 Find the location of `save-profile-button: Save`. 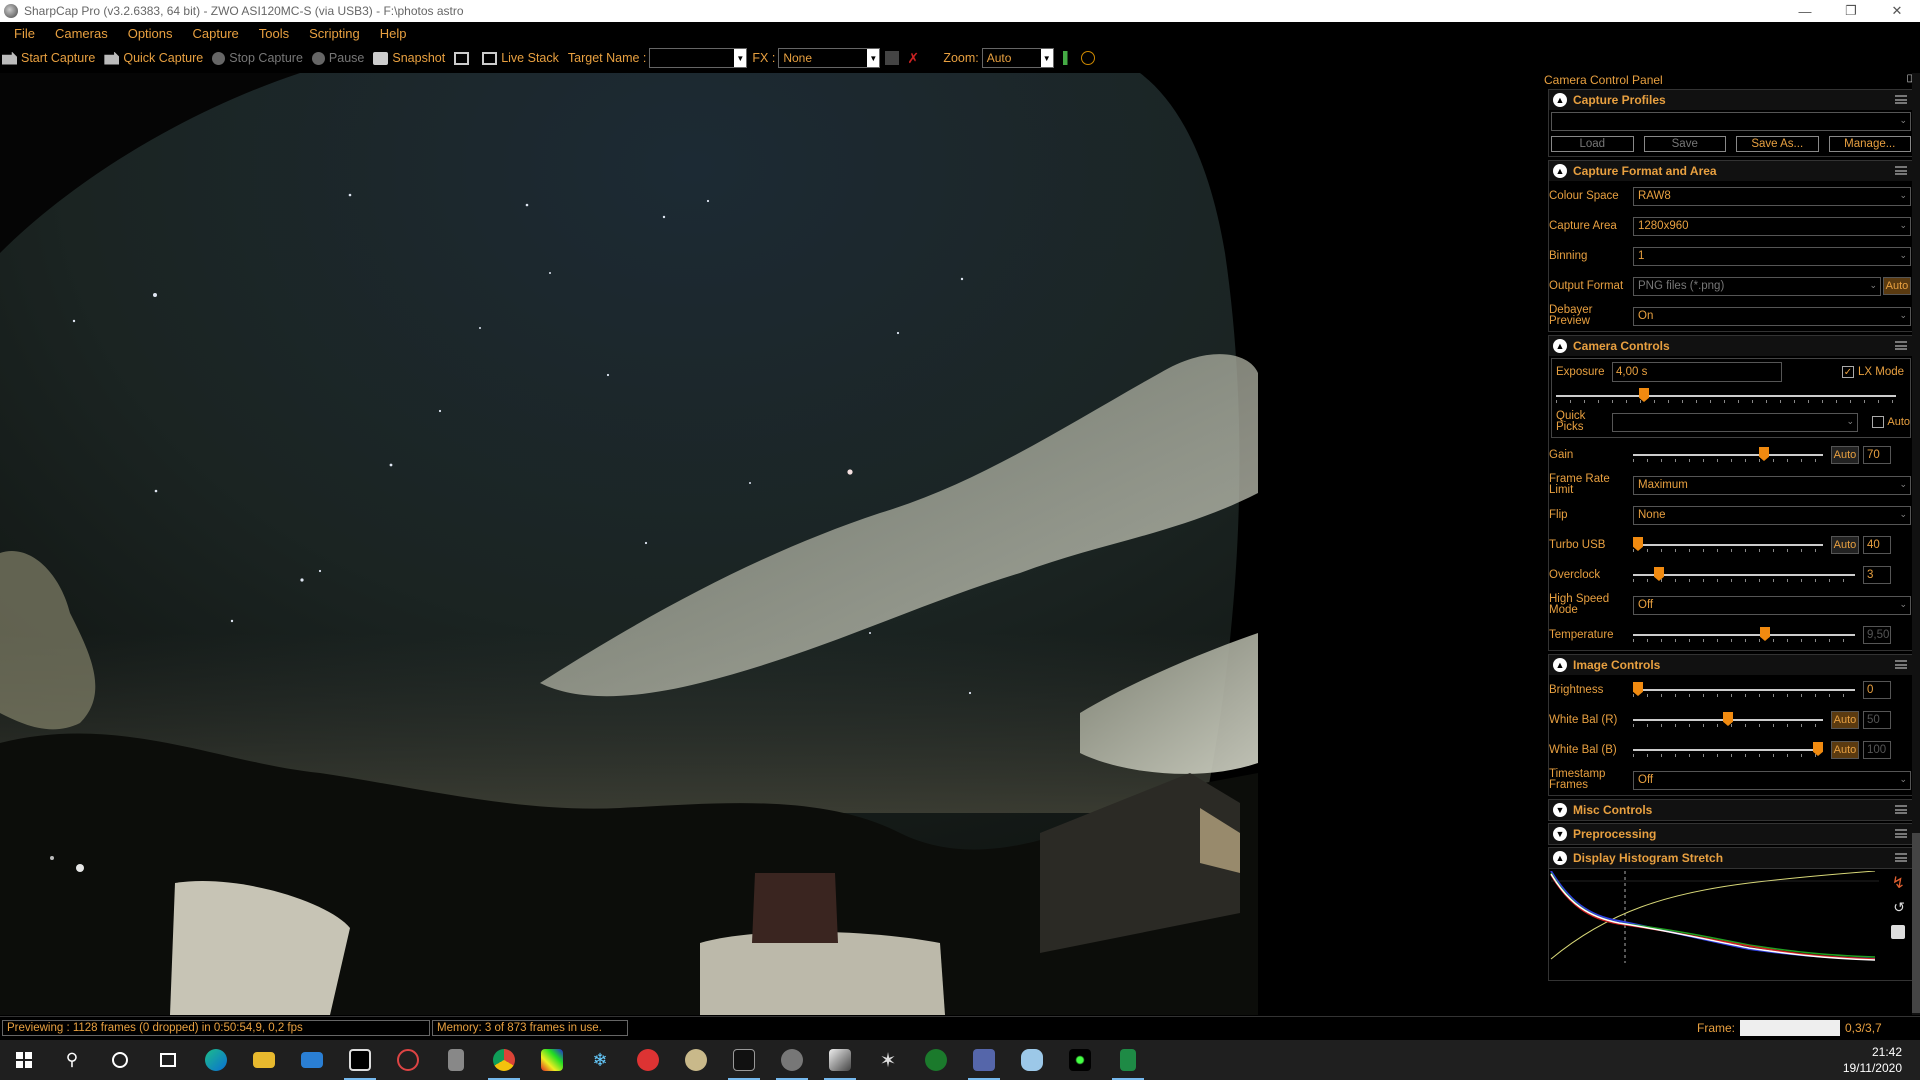

save-profile-button: Save is located at coordinates (1684, 144).